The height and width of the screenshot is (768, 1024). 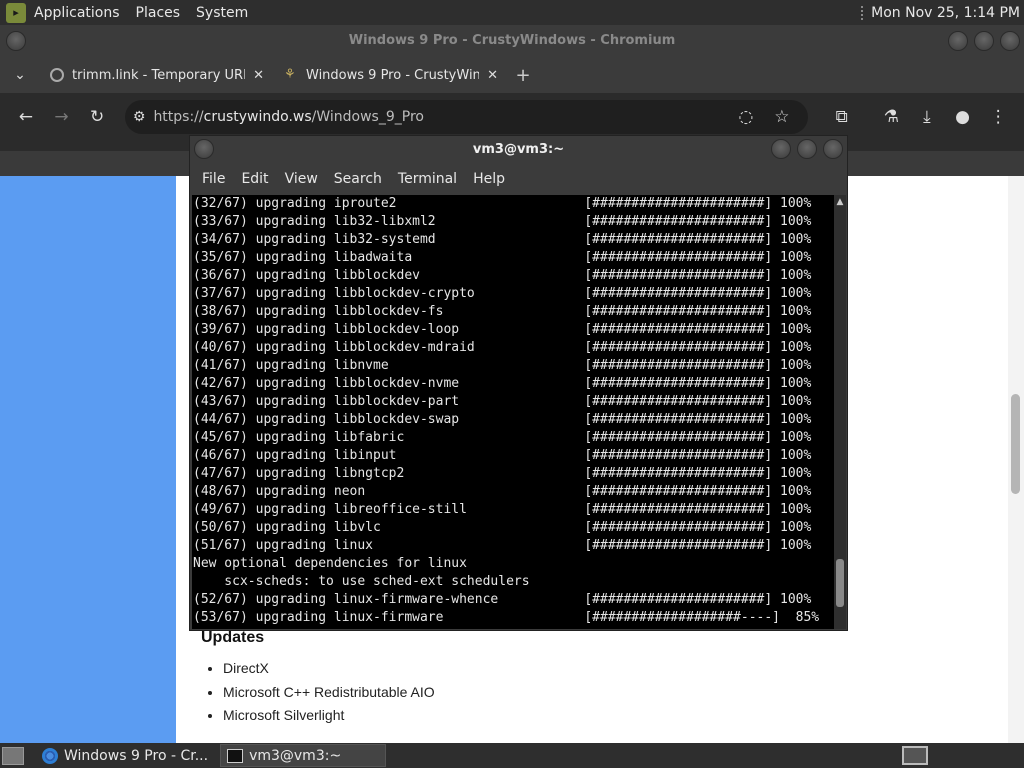 What do you see at coordinates (746, 117) in the screenshot?
I see `eye-off-icon: ◌` at bounding box center [746, 117].